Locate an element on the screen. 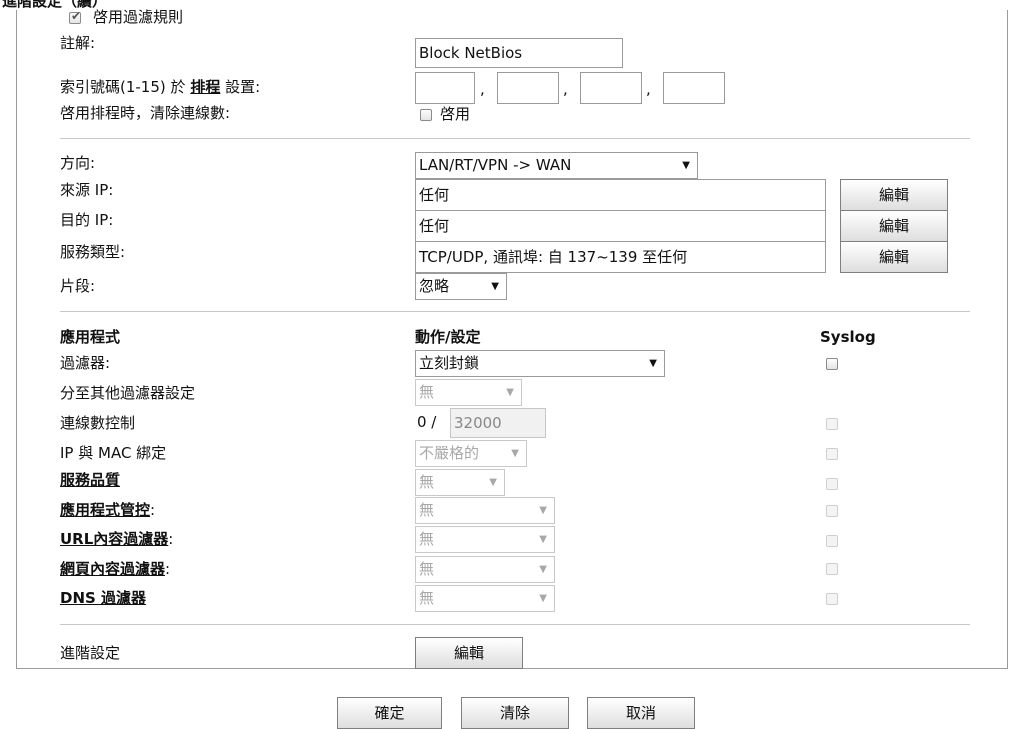 The image size is (1026, 729). session-control-syslog-checkbox is located at coordinates (832, 424).